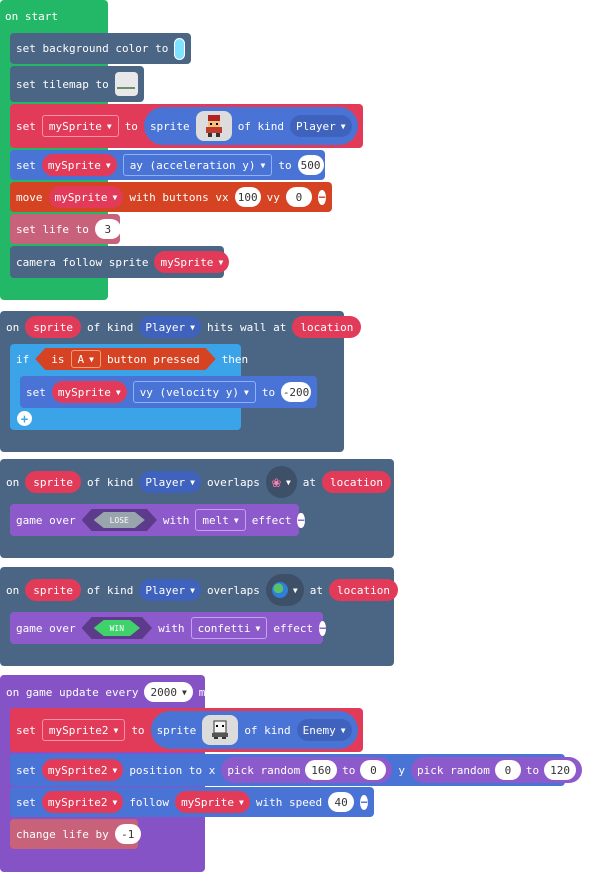 This screenshot has height=872, width=600. I want to click on camera-follow-block: camera follow sprite mySprite ▼, so click(120, 262).